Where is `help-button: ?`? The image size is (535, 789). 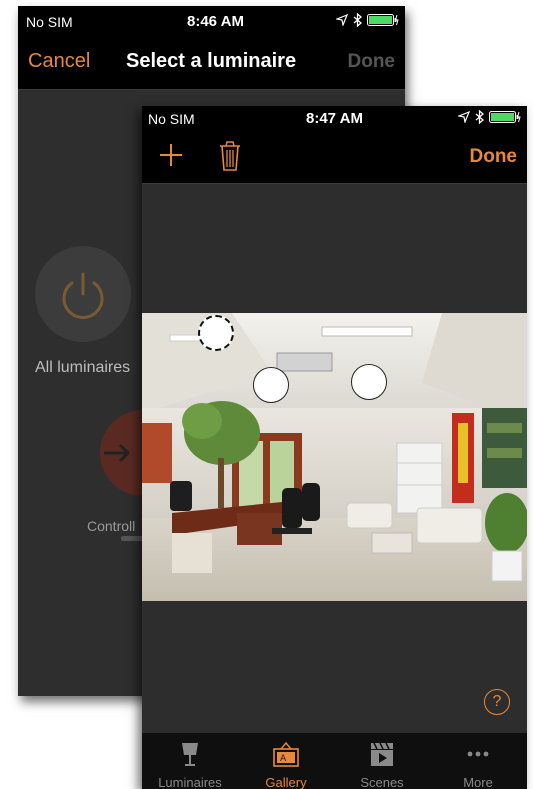
help-button: ? is located at coordinates (497, 702).